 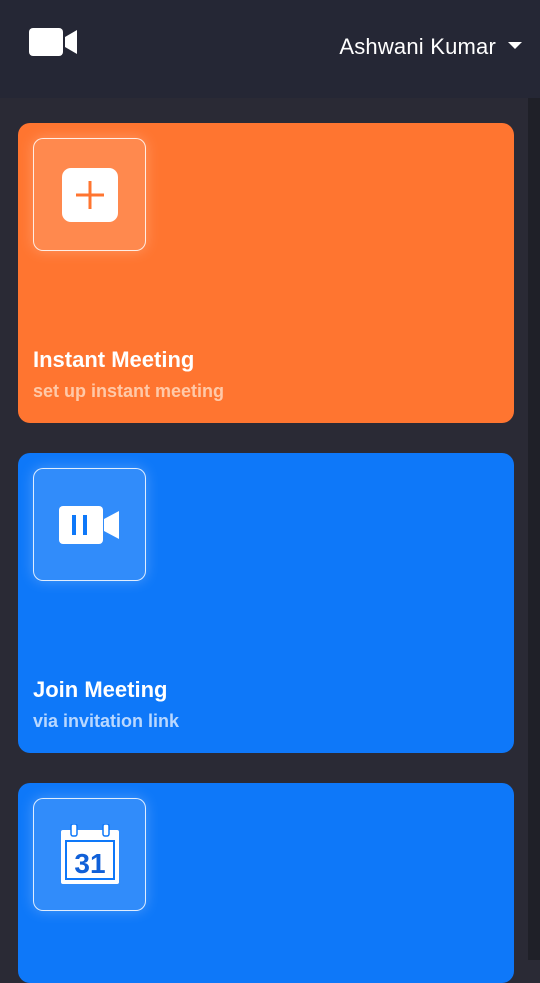 I want to click on user-menu-dropdown: Ashwani Kumar, so click(x=430, y=47).